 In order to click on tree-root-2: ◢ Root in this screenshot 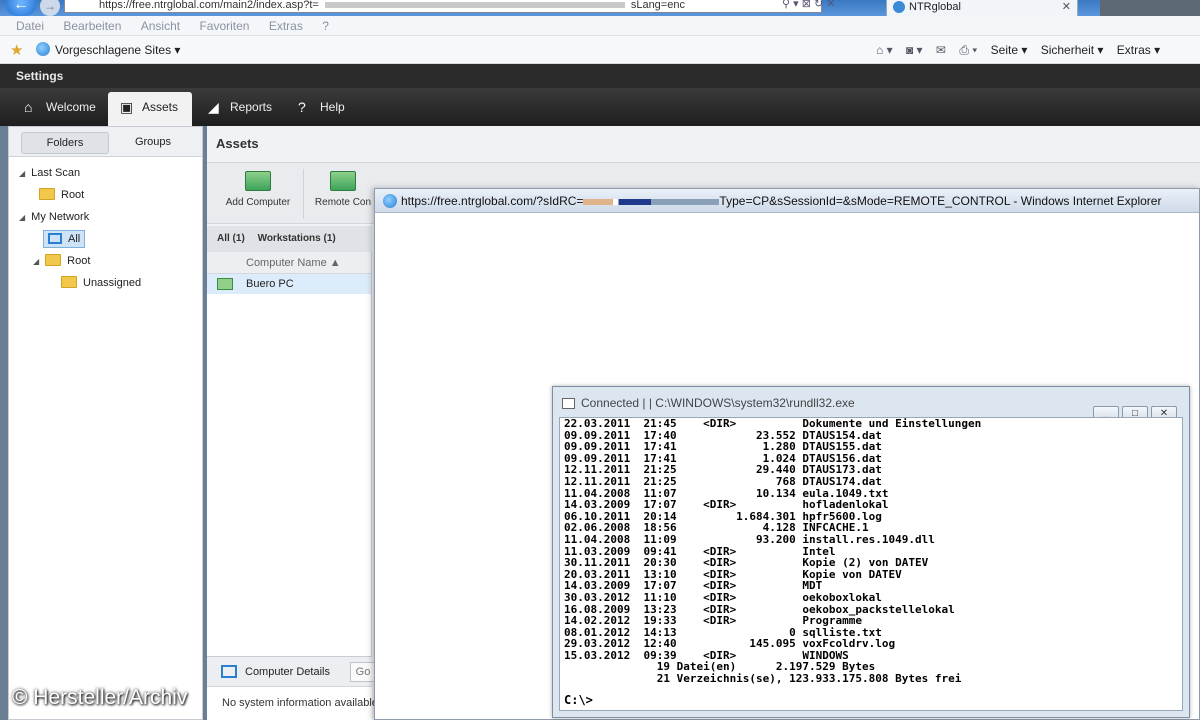, I will do `click(61, 261)`.